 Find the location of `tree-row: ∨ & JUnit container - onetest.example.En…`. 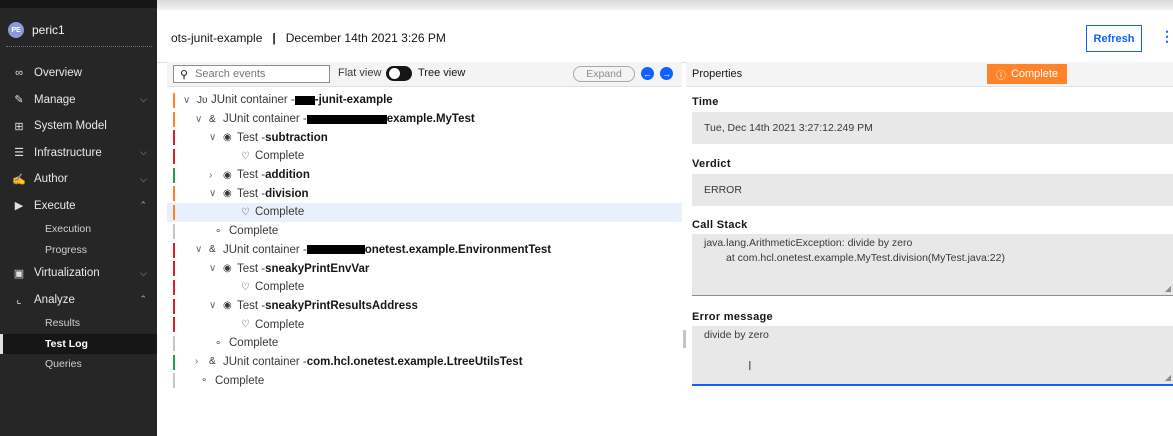

tree-row: ∨ & JUnit container - onetest.example.En… is located at coordinates (424, 250).